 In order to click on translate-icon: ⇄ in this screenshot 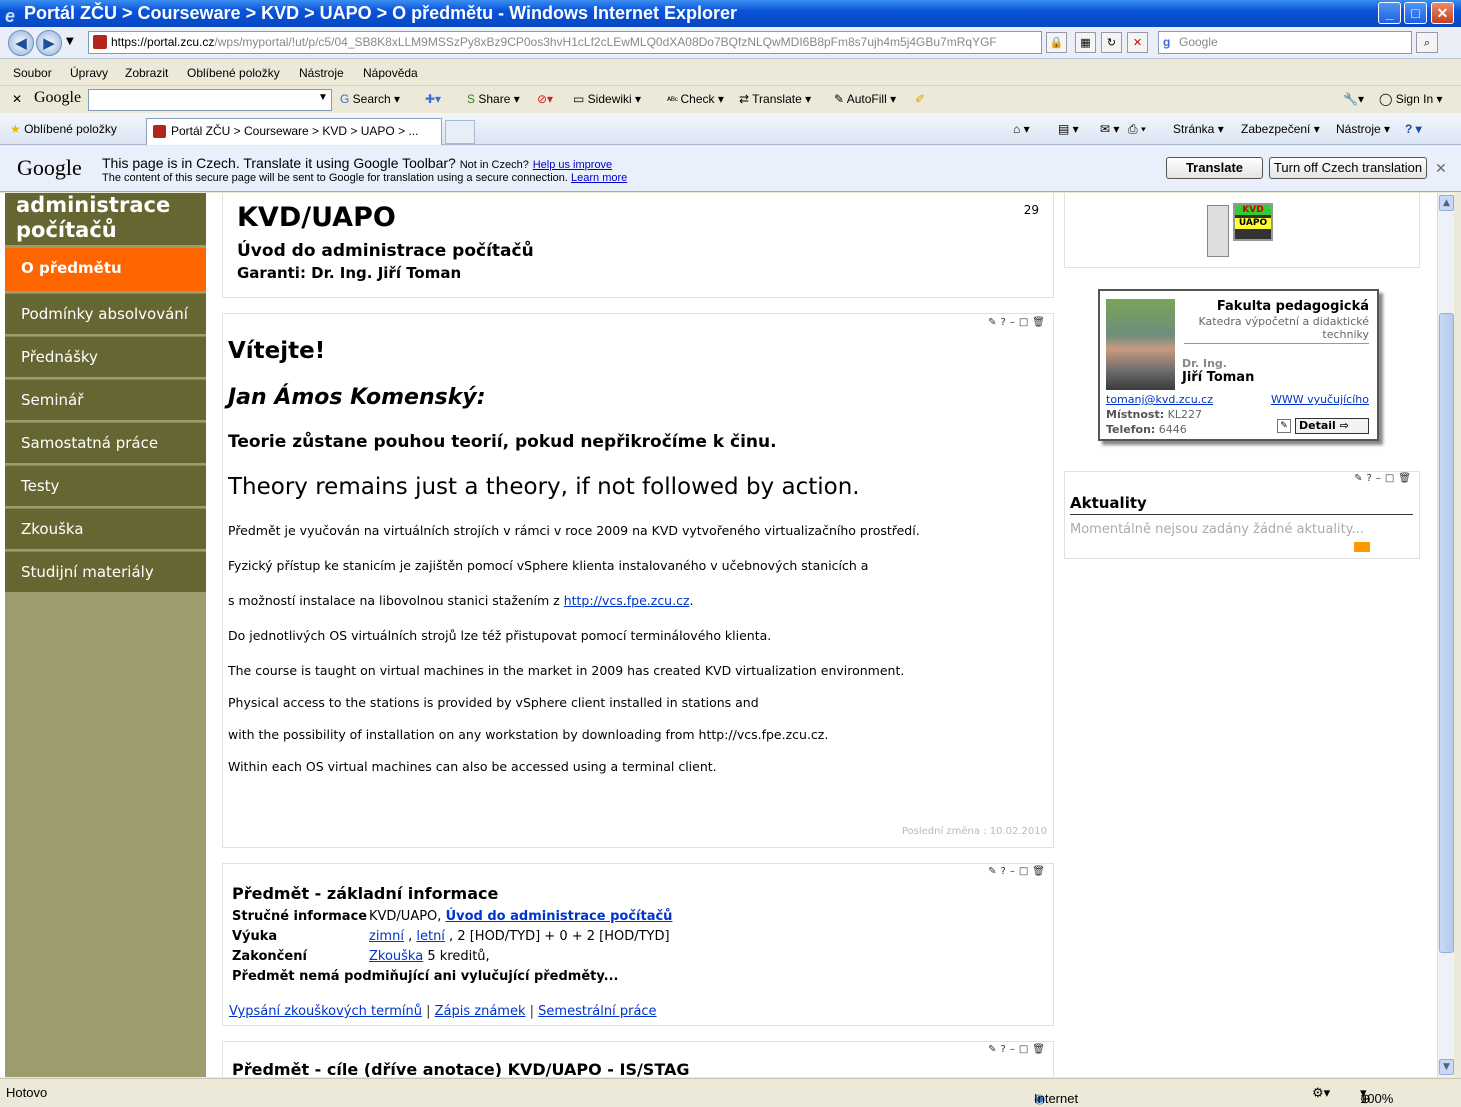, I will do `click(746, 99)`.